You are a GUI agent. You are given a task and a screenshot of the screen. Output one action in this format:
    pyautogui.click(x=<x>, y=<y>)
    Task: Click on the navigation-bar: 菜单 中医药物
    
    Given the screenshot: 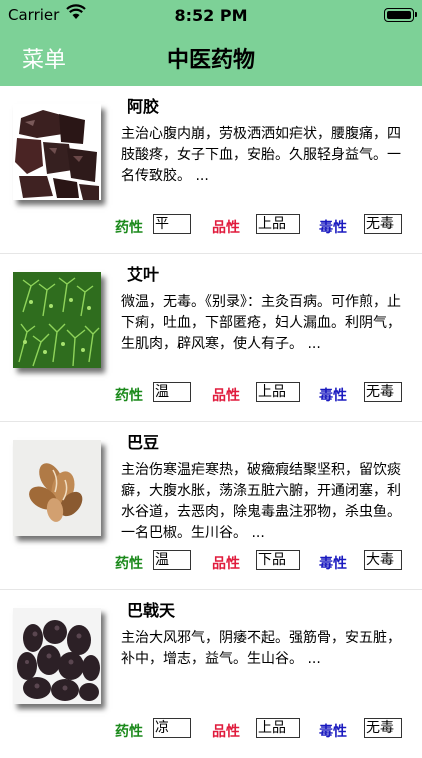 What is the action you would take?
    pyautogui.click(x=211, y=58)
    